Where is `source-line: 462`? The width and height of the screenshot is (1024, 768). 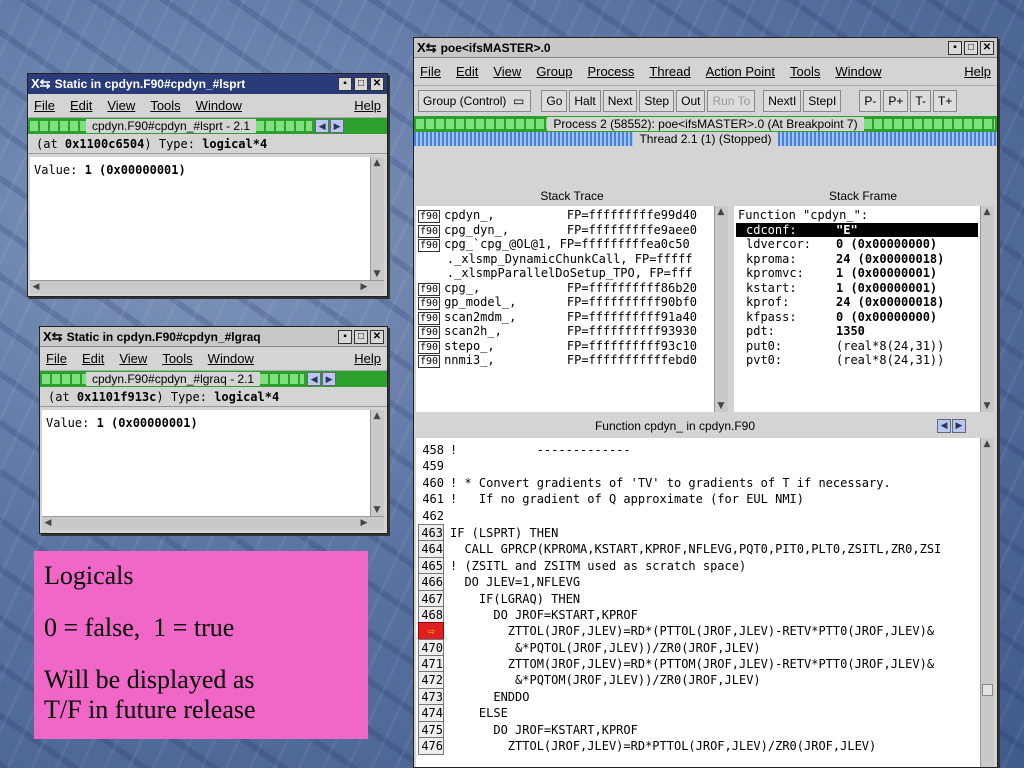
source-line: 462 is located at coordinates (698, 516).